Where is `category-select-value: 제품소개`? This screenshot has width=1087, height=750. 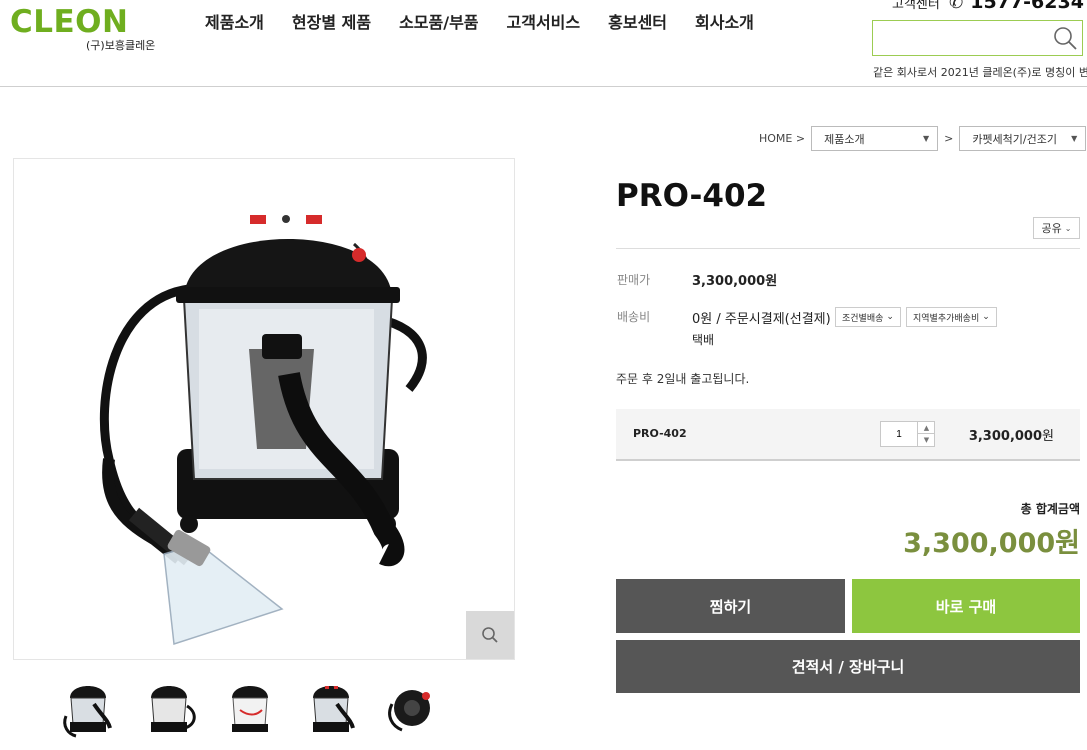 category-select-value: 제품소개 is located at coordinates (844, 139).